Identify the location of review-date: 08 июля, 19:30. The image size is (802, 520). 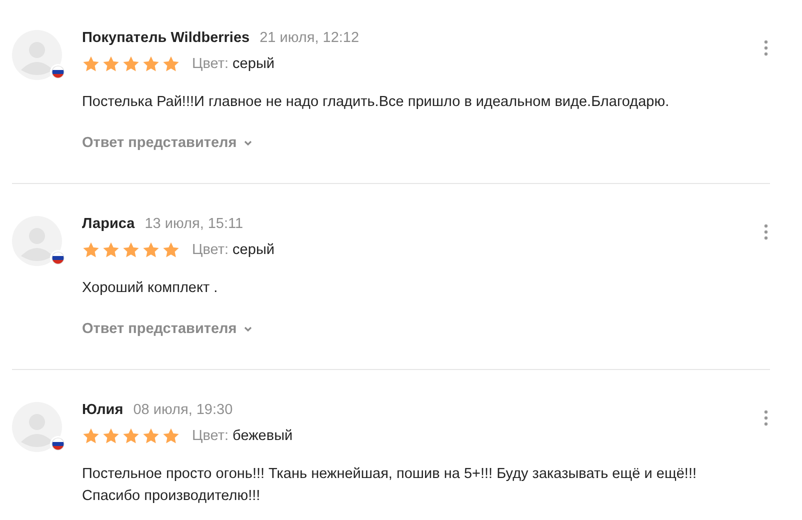
(183, 410).